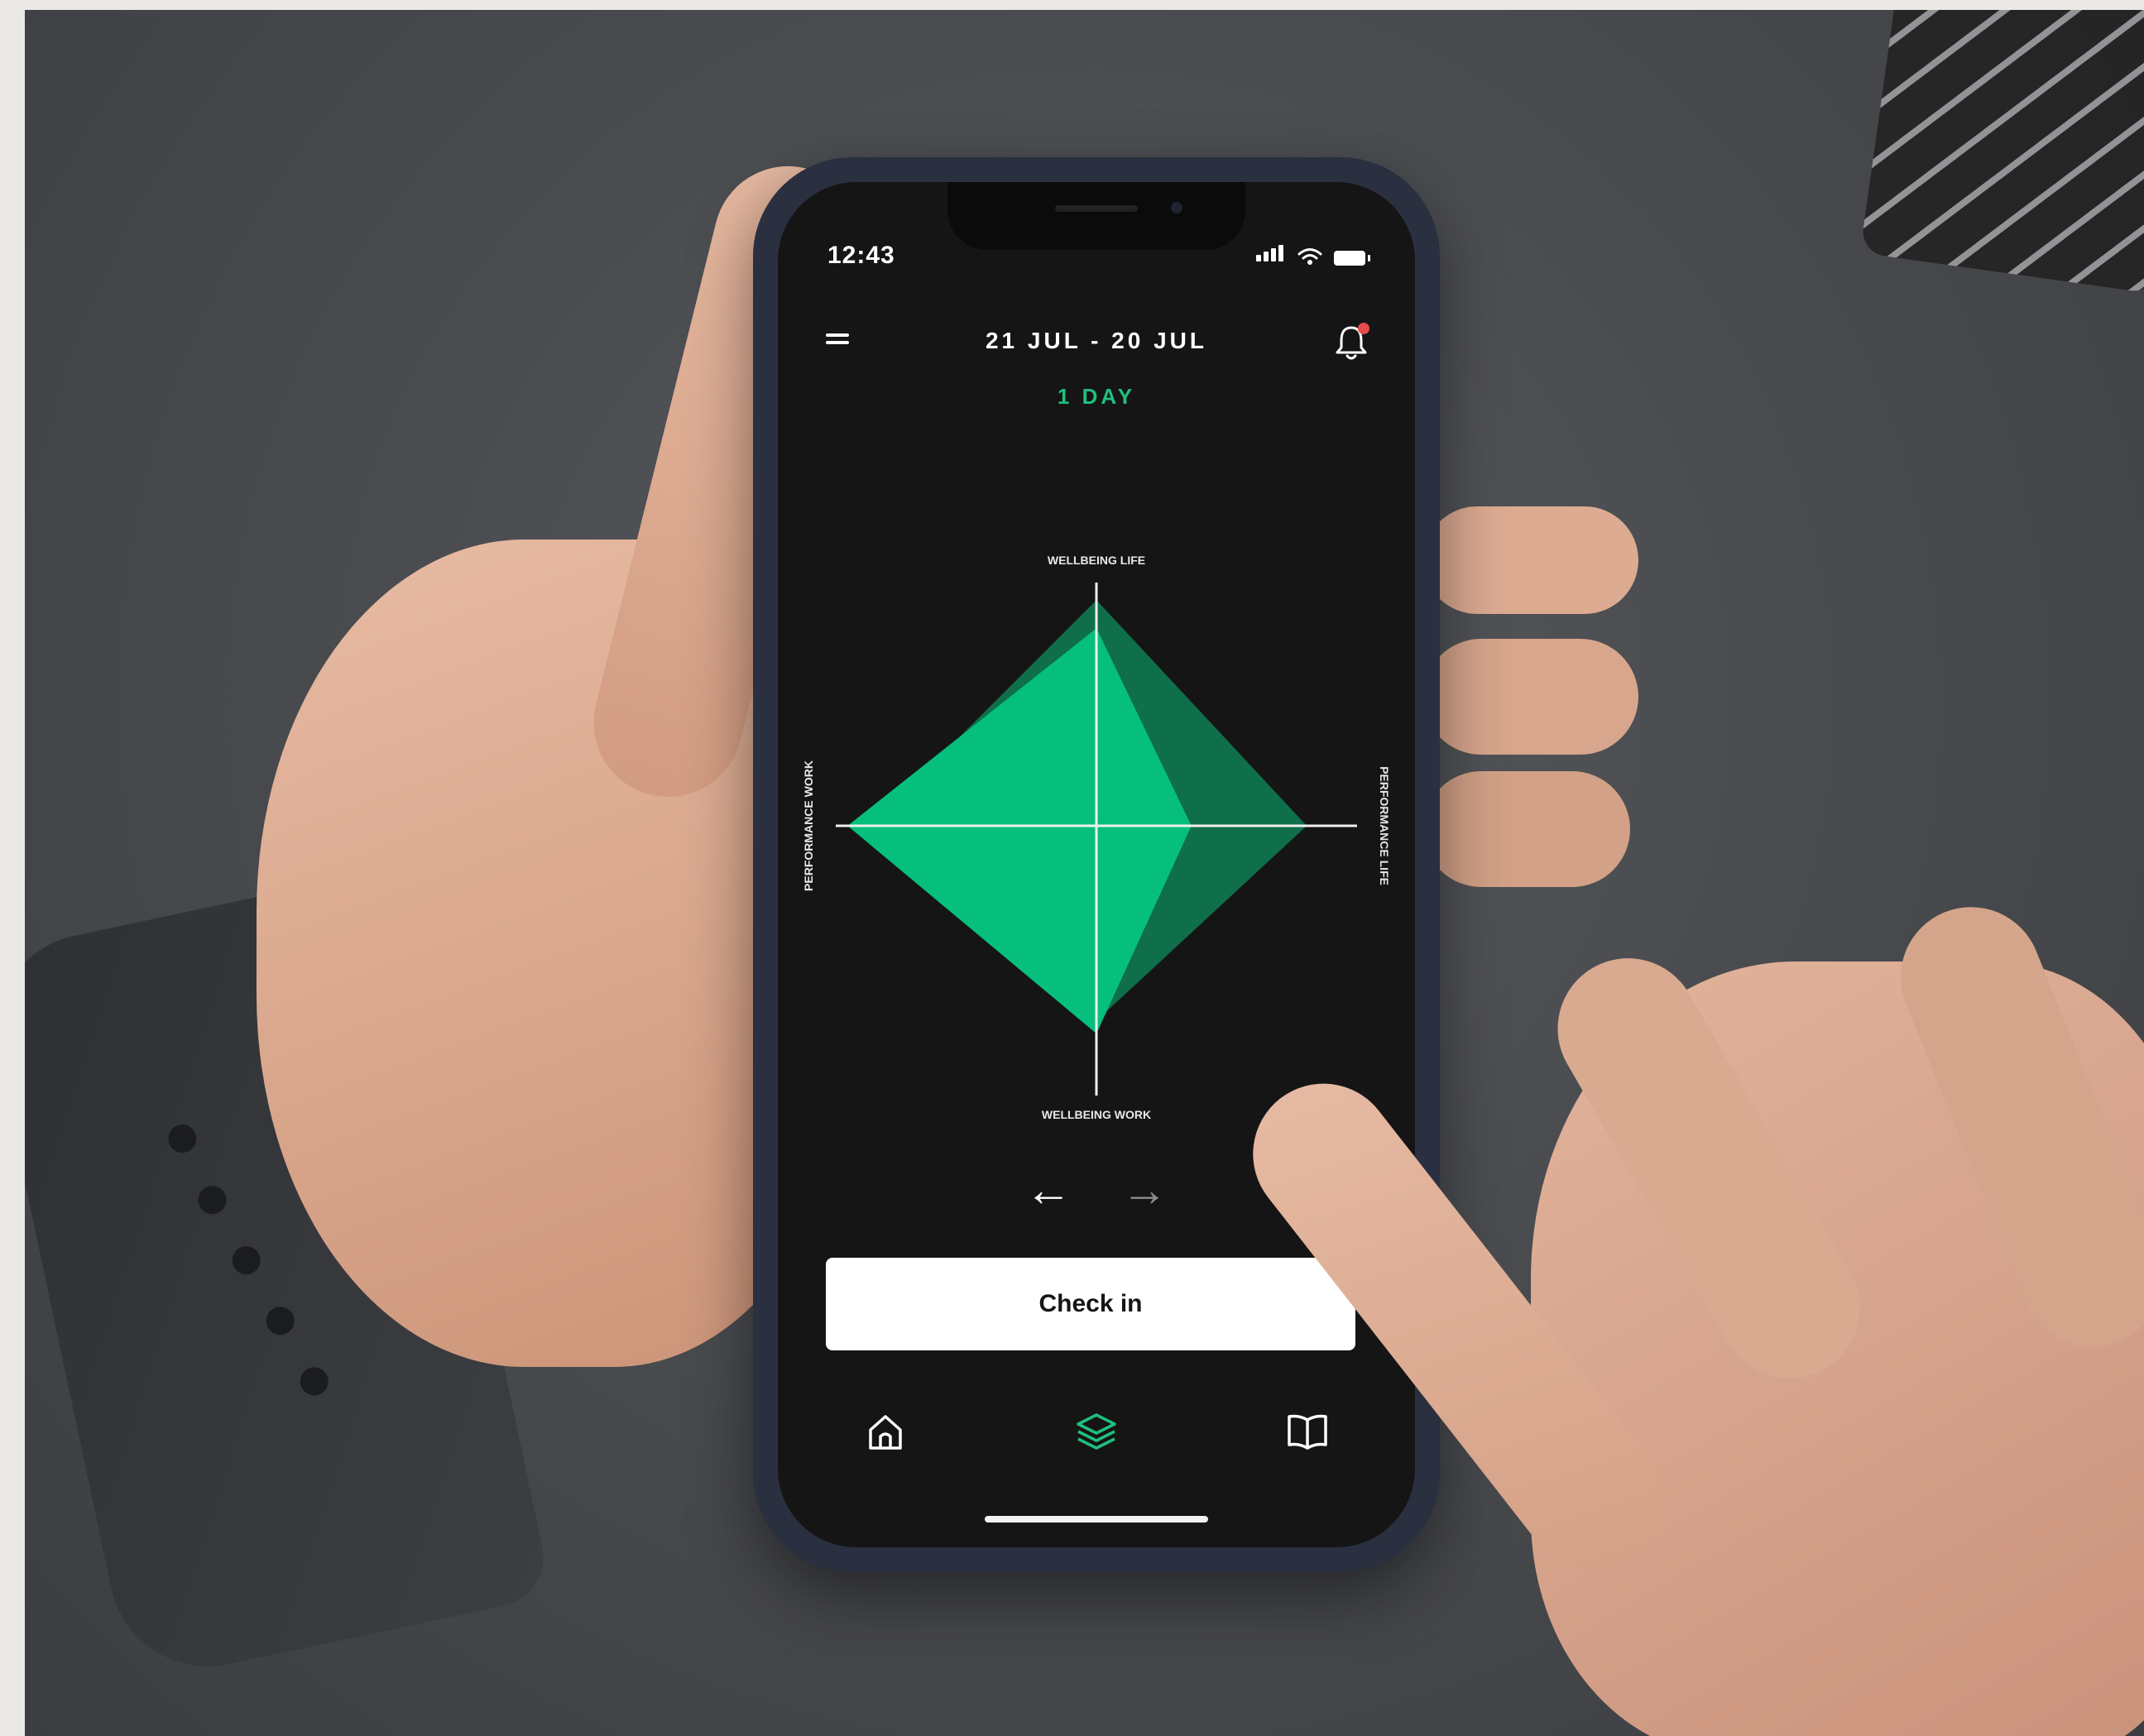  What do you see at coordinates (1097, 561) in the screenshot?
I see `axis-label-top: WELLBEING LIFE` at bounding box center [1097, 561].